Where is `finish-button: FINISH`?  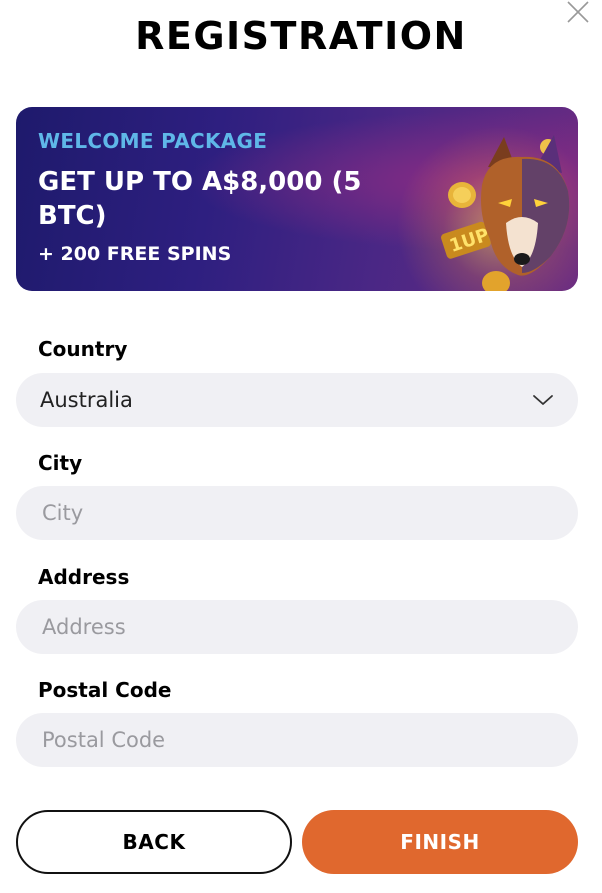 finish-button: FINISH is located at coordinates (440, 842).